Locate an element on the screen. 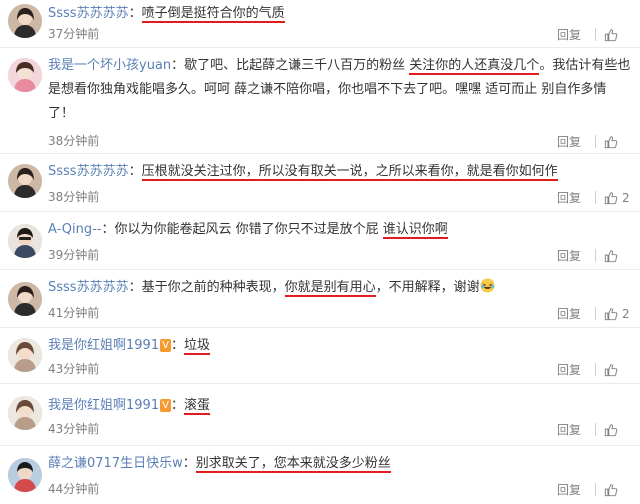 The width and height of the screenshot is (640, 504). comment-text-highlighted: 滚蛋 is located at coordinates (196, 406).